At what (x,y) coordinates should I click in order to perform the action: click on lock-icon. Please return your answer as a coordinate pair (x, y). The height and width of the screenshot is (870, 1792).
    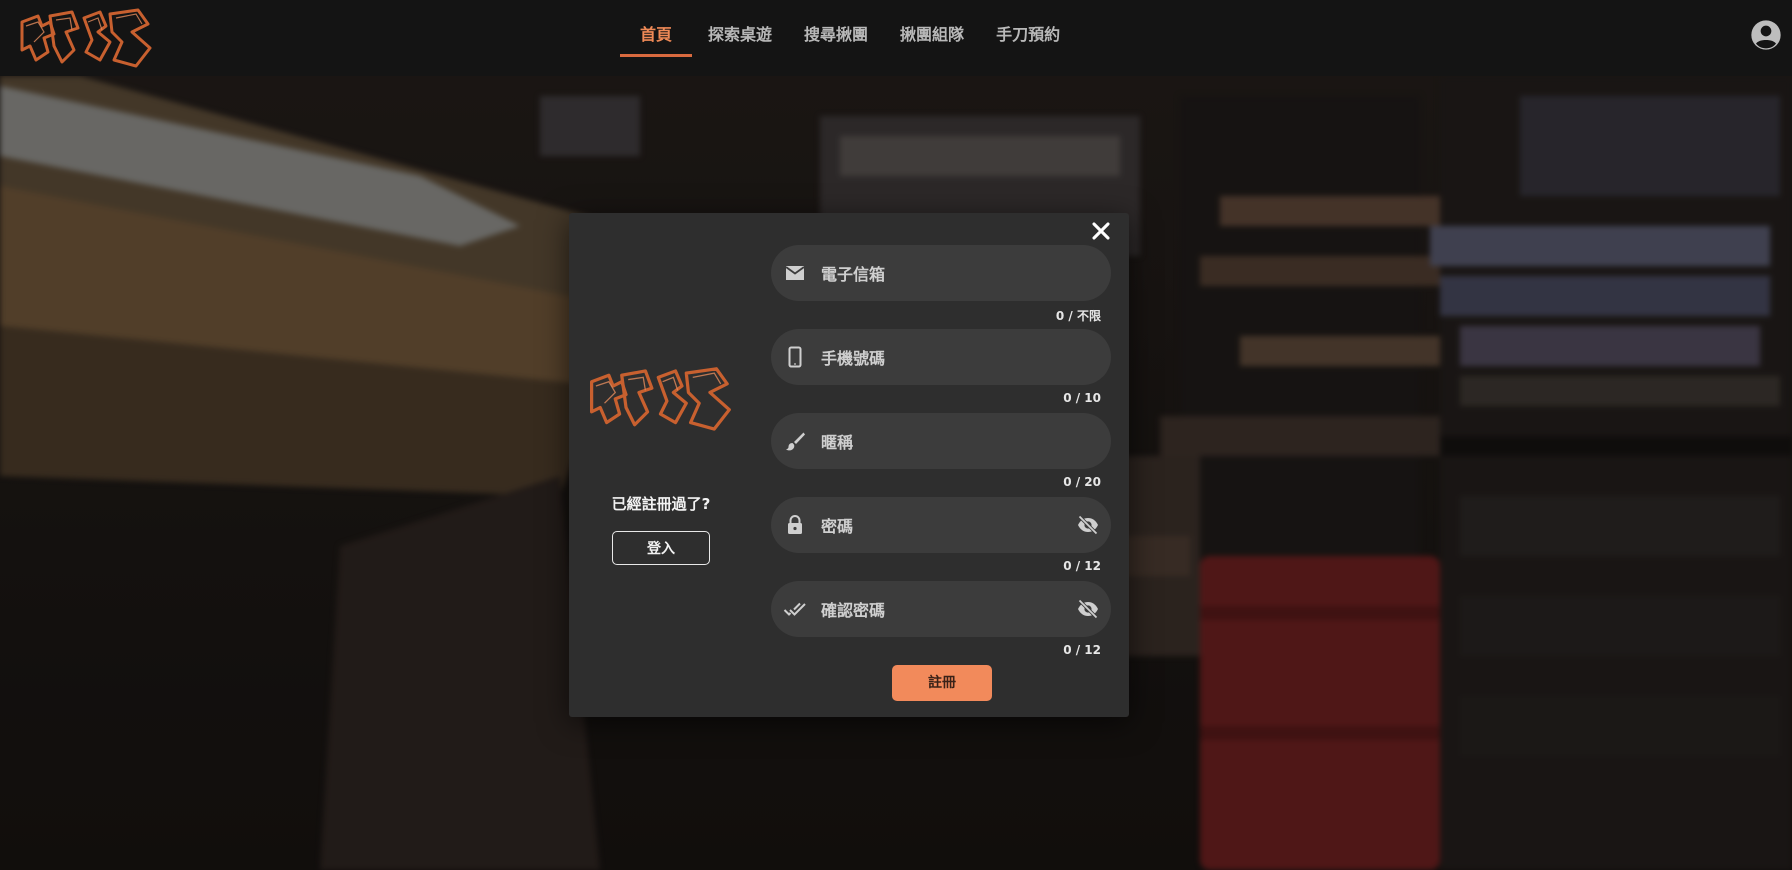
    Looking at the image, I should click on (795, 524).